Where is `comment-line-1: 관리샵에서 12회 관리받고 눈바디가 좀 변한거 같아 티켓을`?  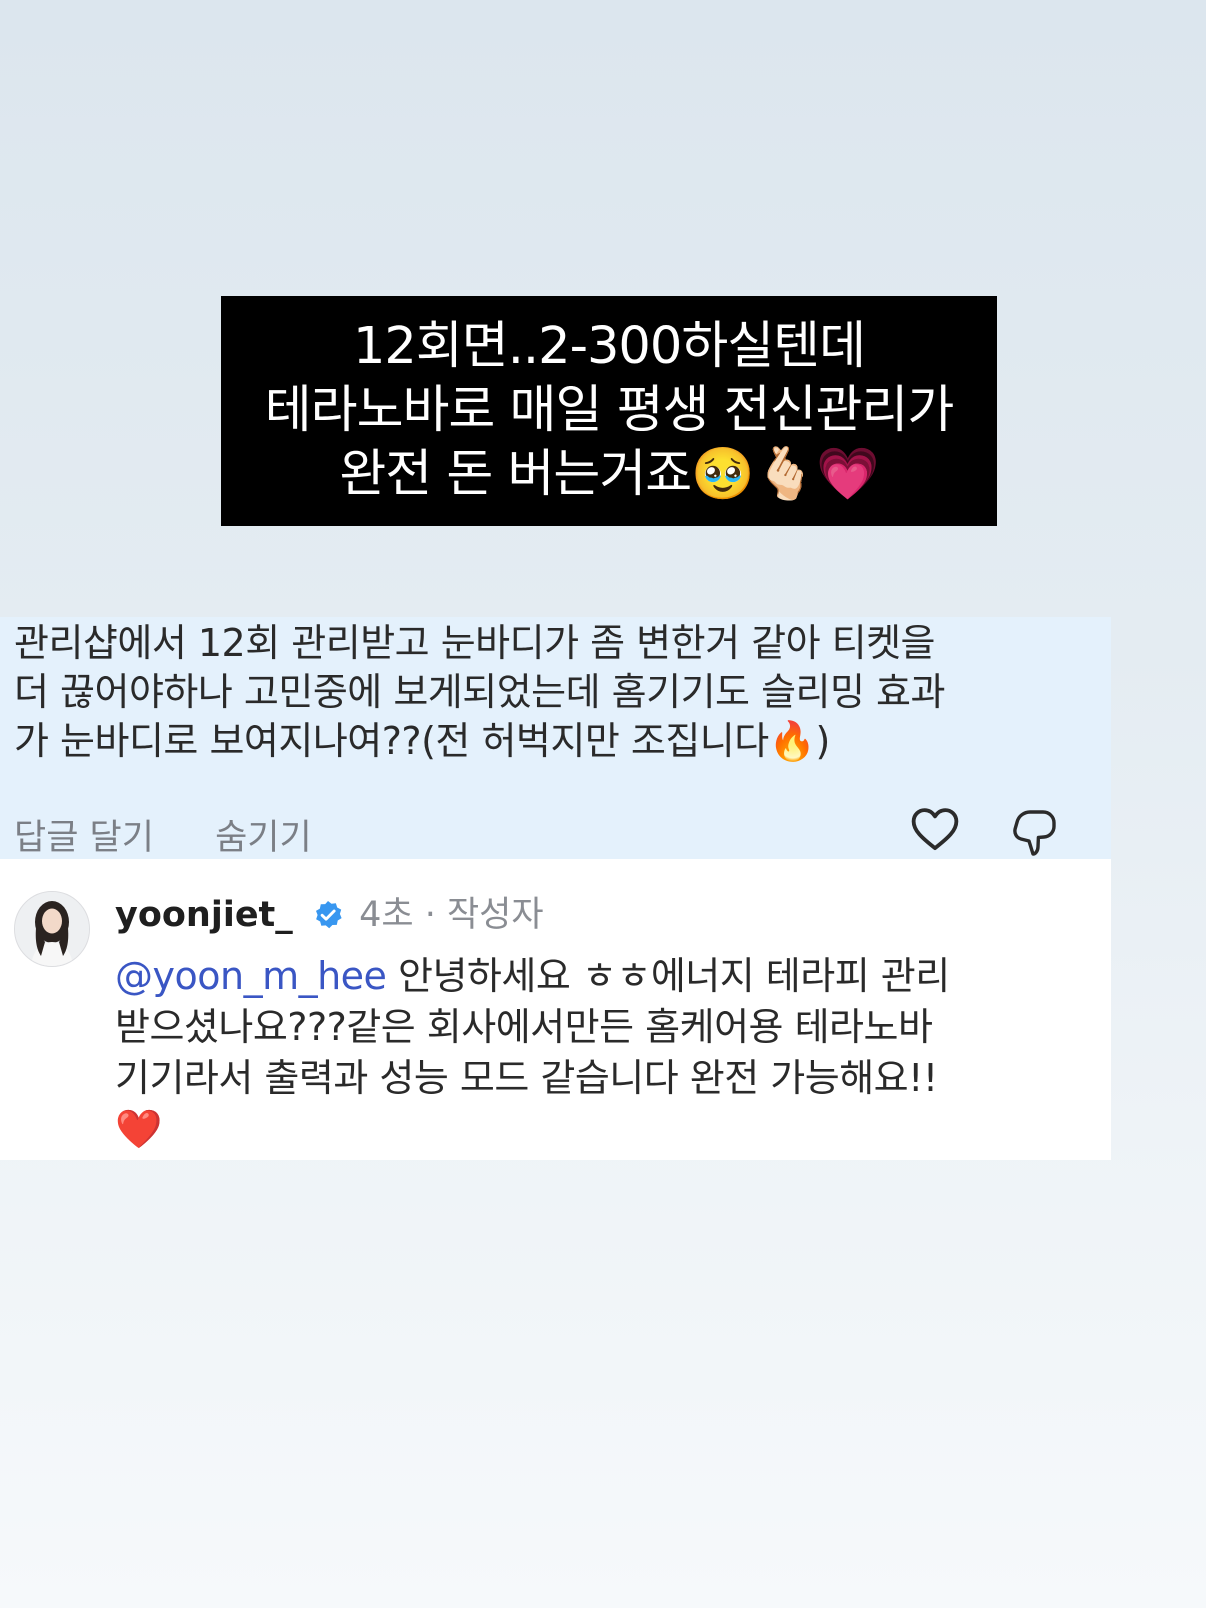
comment-line-1: 관리샵에서 12회 관리받고 눈바디가 좀 변한거 같아 티켓을 is located at coordinates (475, 643).